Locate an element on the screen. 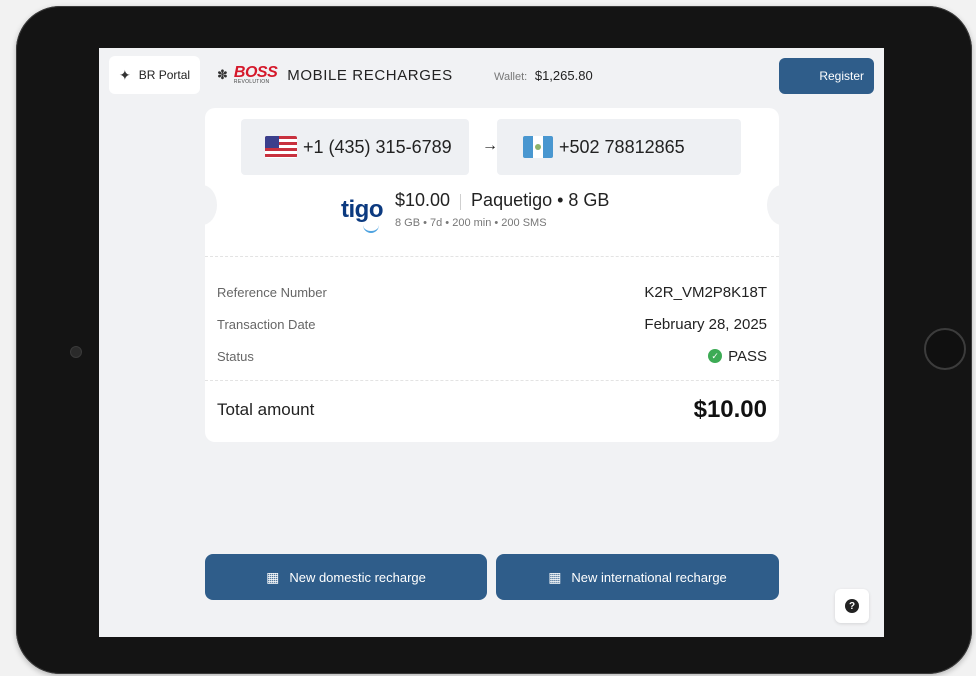 This screenshot has width=976, height=676. reference-row: Reference Number K2R_VM2P8K18T is located at coordinates (492, 292).